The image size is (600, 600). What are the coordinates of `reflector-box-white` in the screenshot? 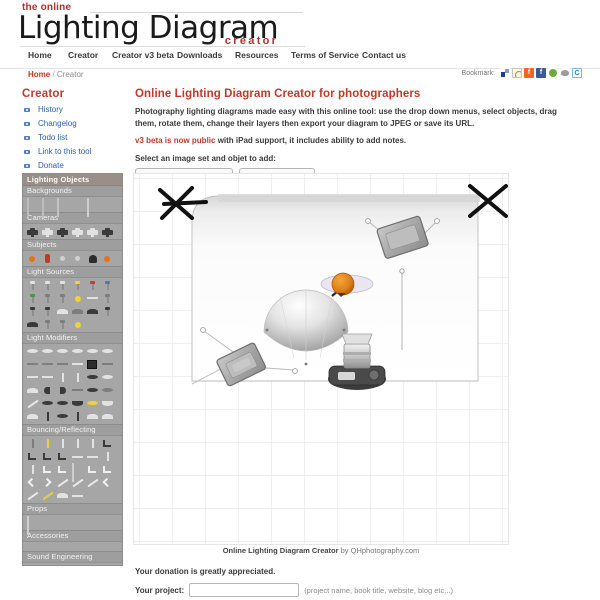 It's located at (77, 472).